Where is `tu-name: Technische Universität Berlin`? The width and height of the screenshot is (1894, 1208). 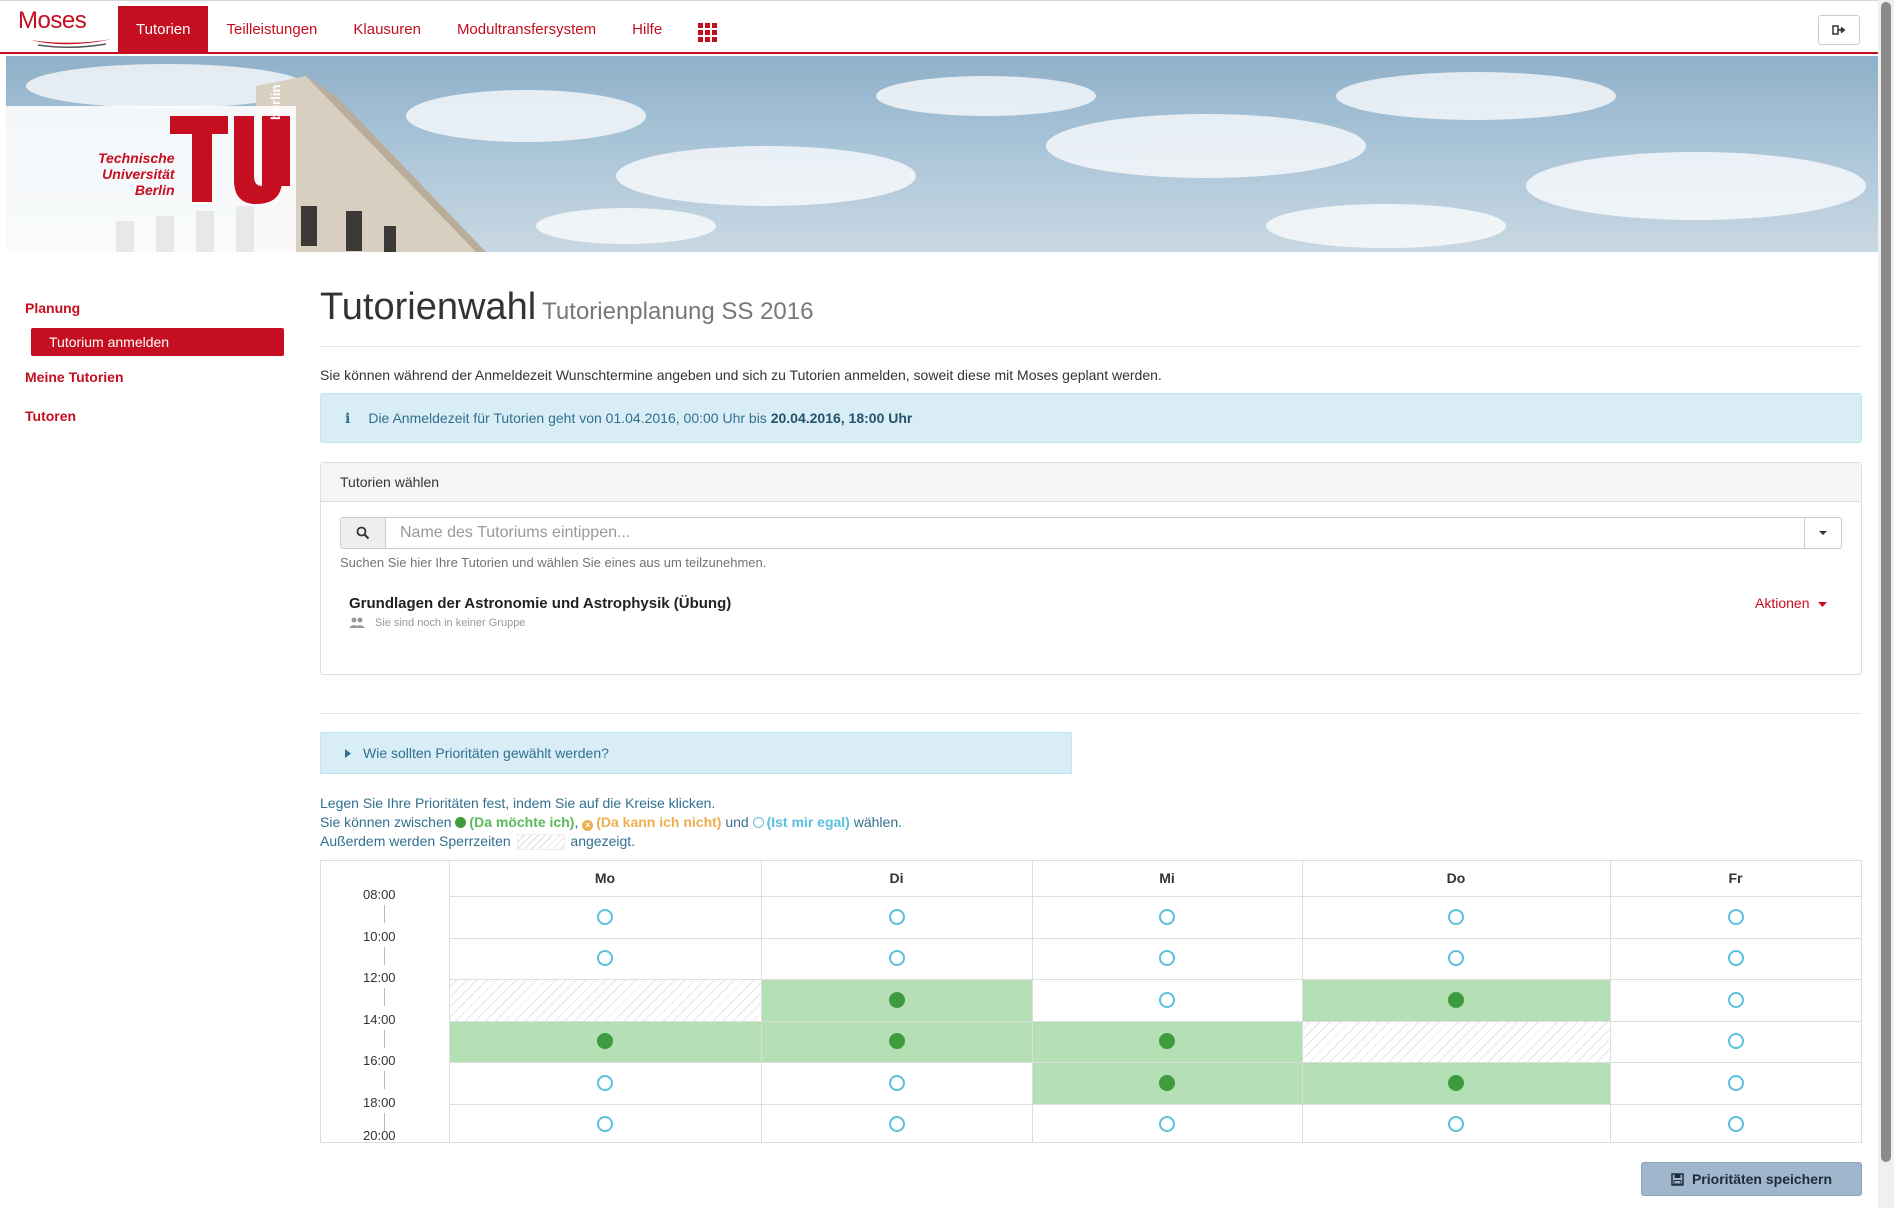
tu-name: Technische Universität Berlin is located at coordinates (136, 174).